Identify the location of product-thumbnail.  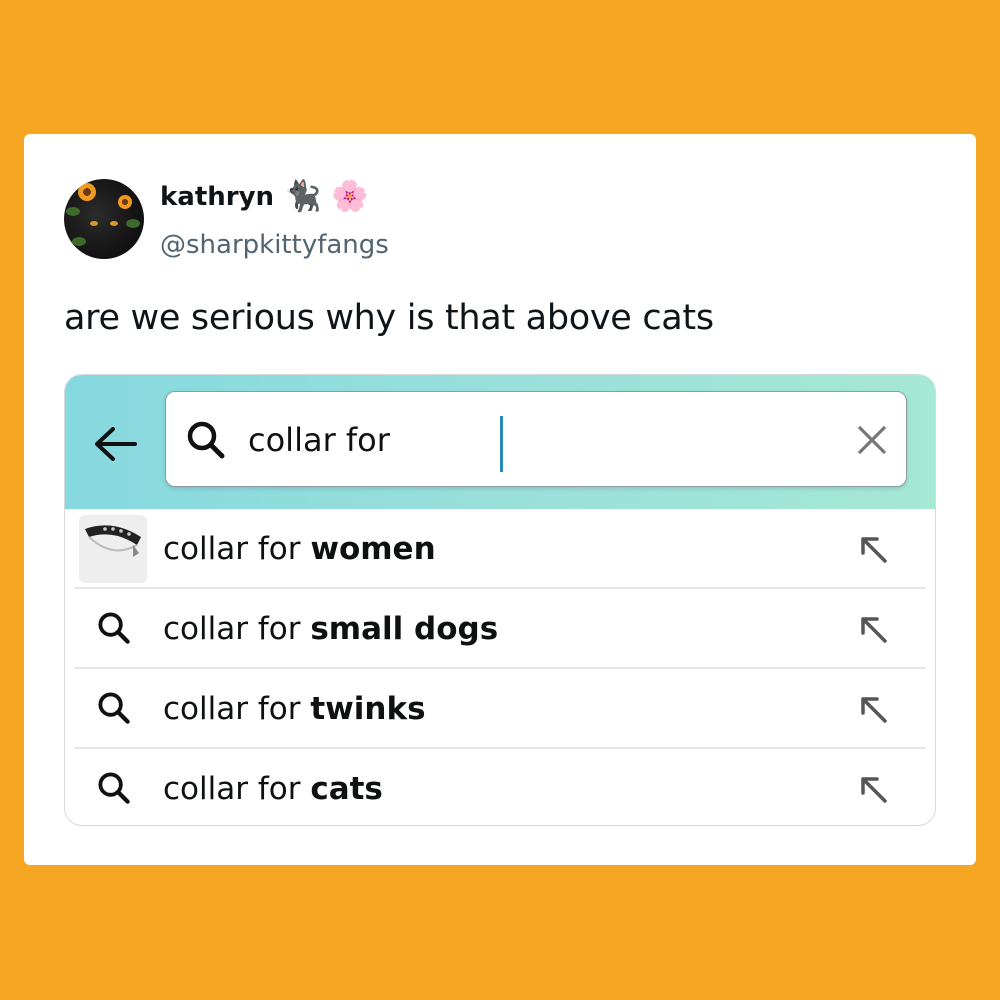
(113, 549).